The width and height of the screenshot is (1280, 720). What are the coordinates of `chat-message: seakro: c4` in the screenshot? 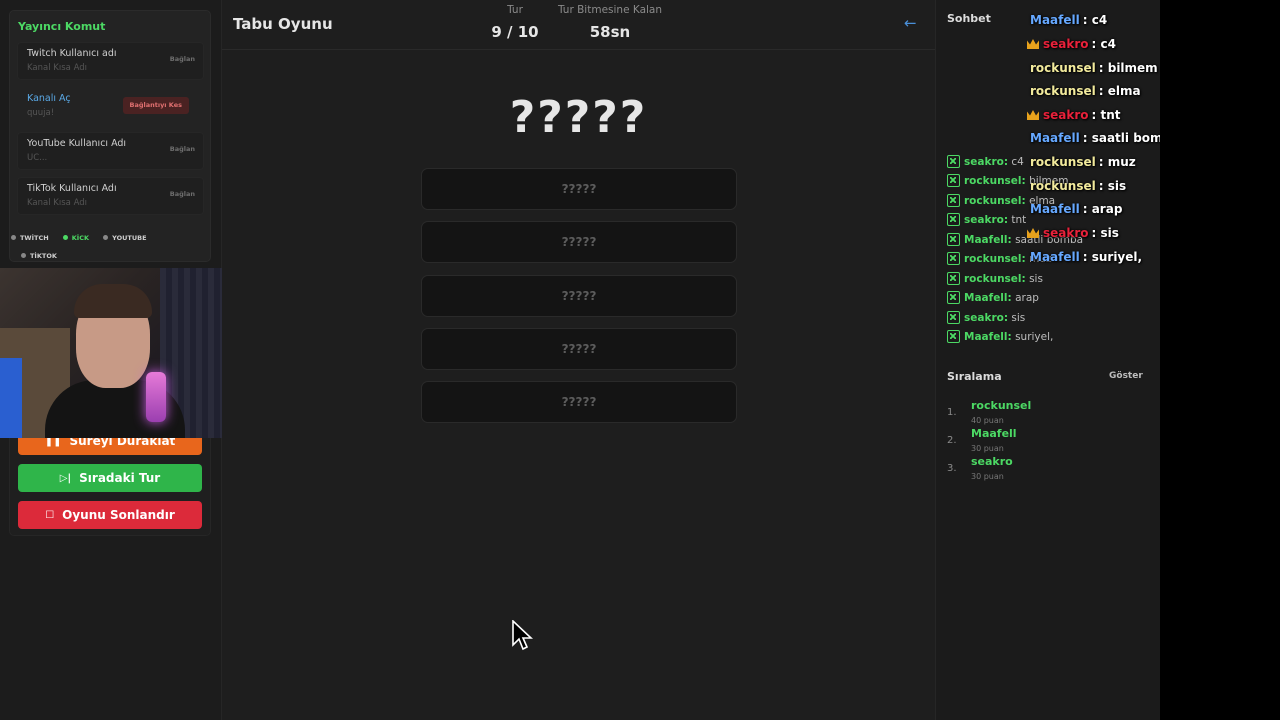 It's located at (985, 161).